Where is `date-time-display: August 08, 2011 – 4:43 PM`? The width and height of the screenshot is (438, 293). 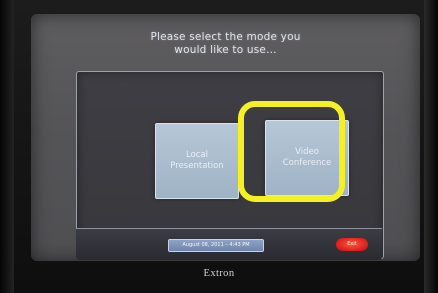
date-time-display: August 08, 2011 – 4:43 PM is located at coordinates (216, 245).